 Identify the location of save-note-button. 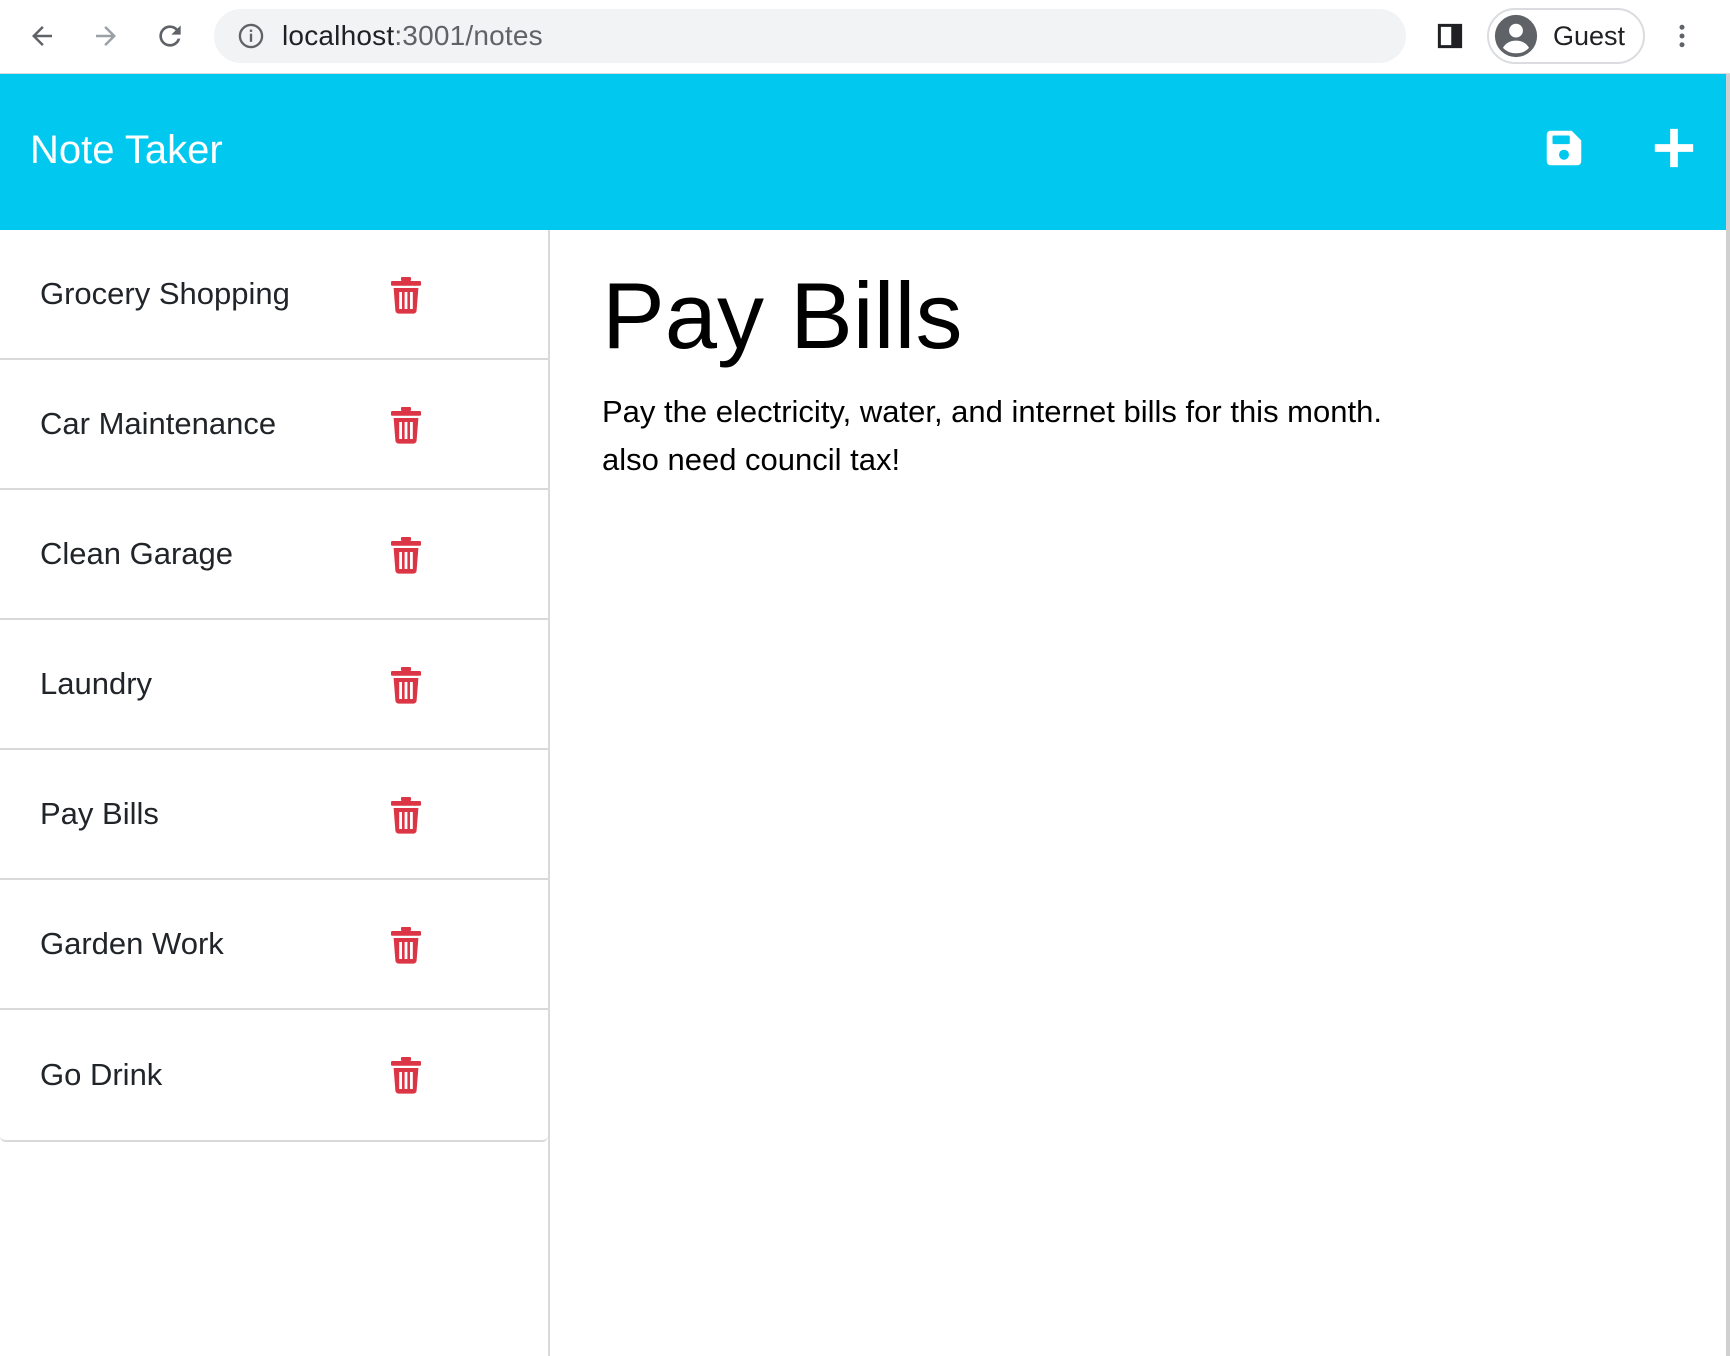
(1564, 148).